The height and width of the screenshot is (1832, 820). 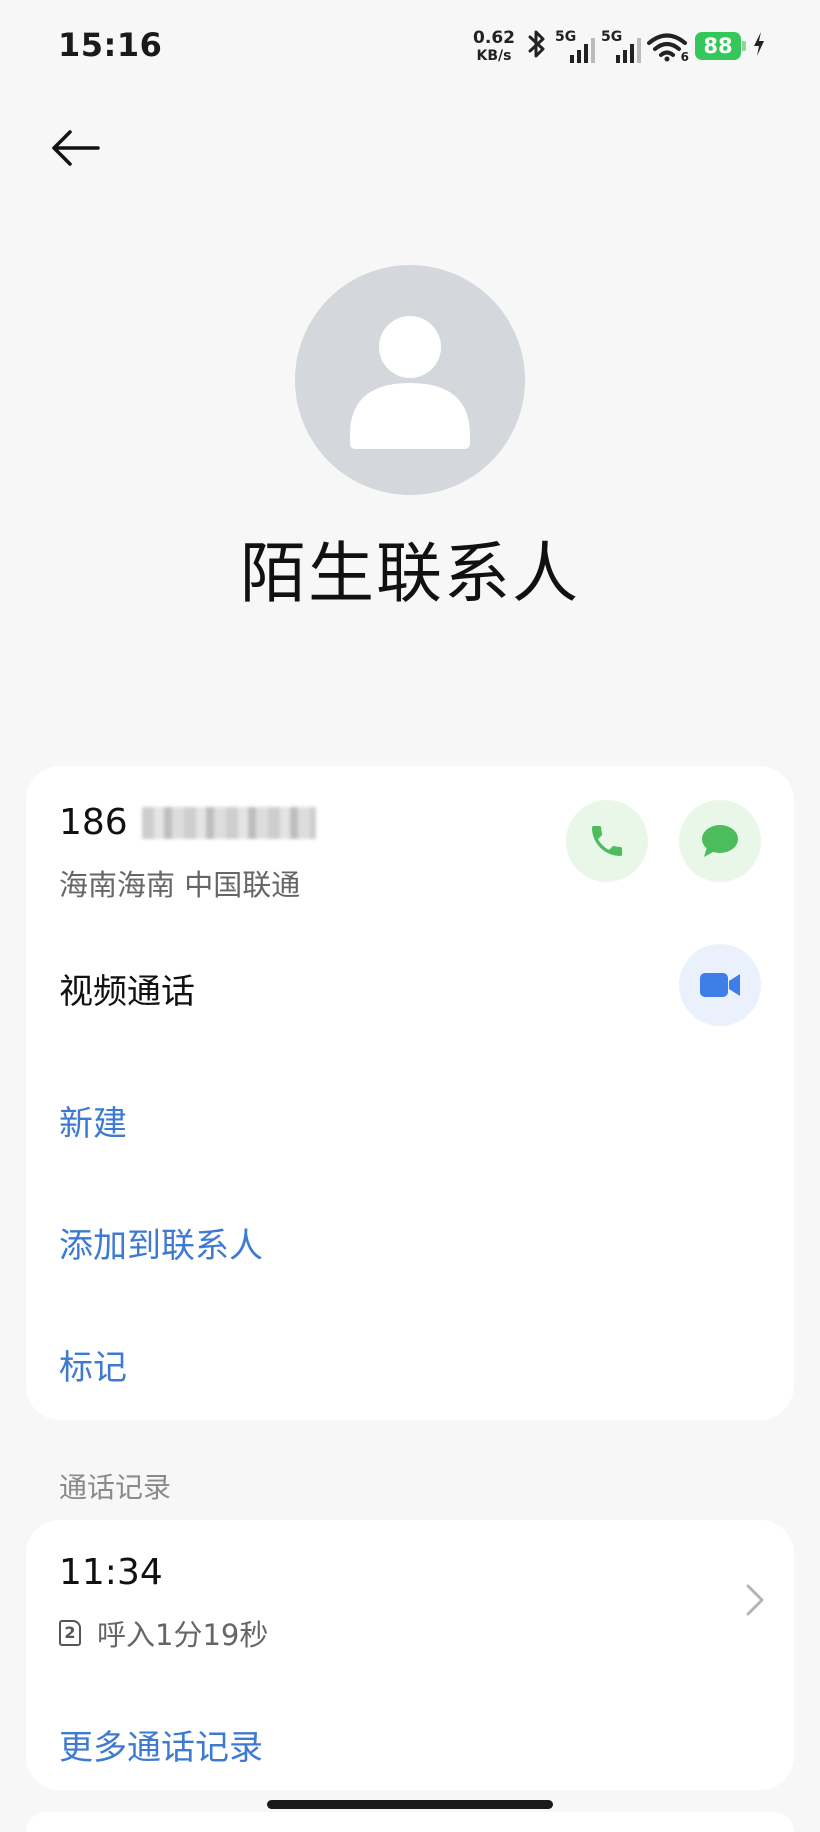 I want to click on phone-location: 海南海南 中国联通, so click(x=180, y=885).